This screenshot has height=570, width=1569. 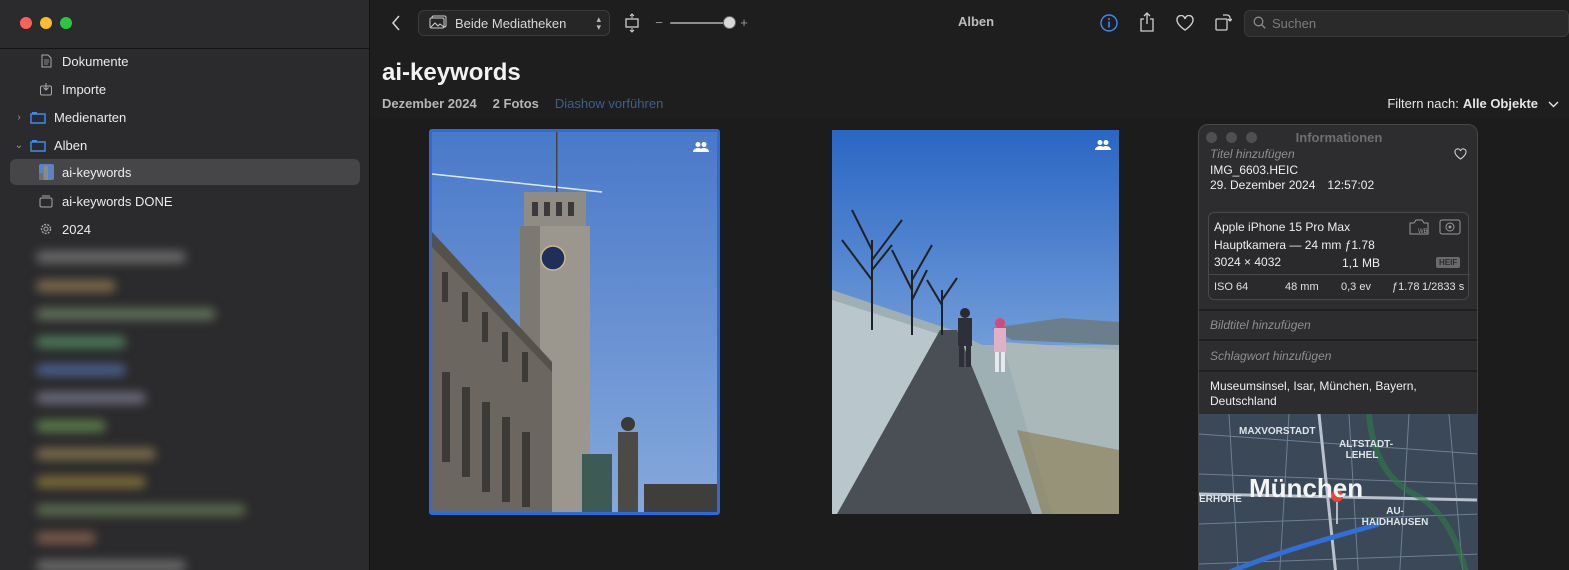 I want to click on keyword-input: Schlagwort hinzufügen, so click(x=1270, y=356).